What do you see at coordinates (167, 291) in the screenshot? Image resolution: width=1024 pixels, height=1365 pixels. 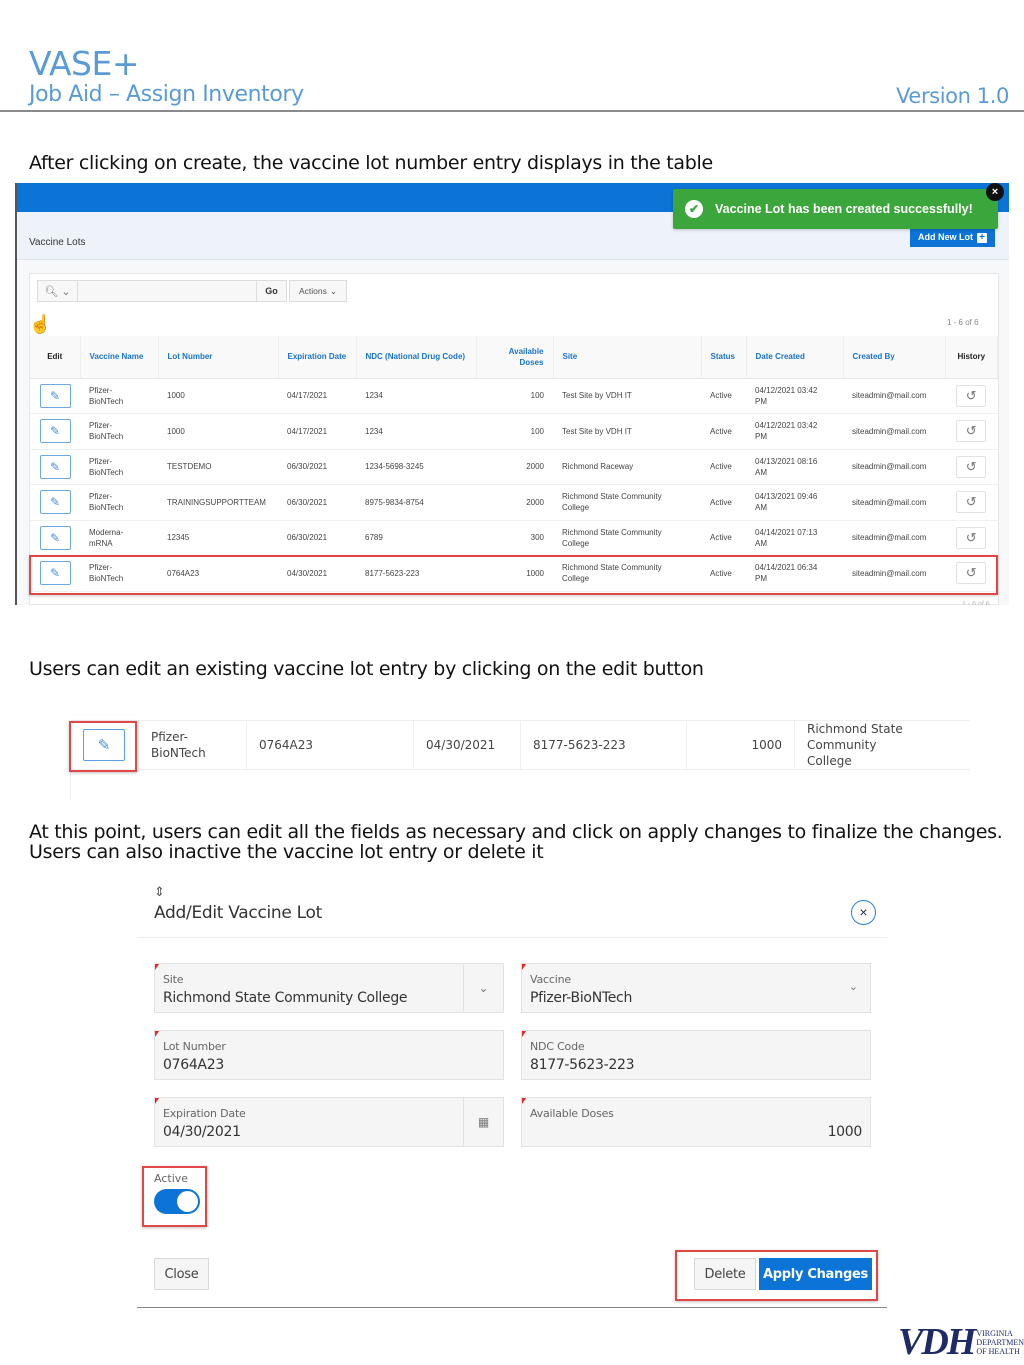 I see `search-input` at bounding box center [167, 291].